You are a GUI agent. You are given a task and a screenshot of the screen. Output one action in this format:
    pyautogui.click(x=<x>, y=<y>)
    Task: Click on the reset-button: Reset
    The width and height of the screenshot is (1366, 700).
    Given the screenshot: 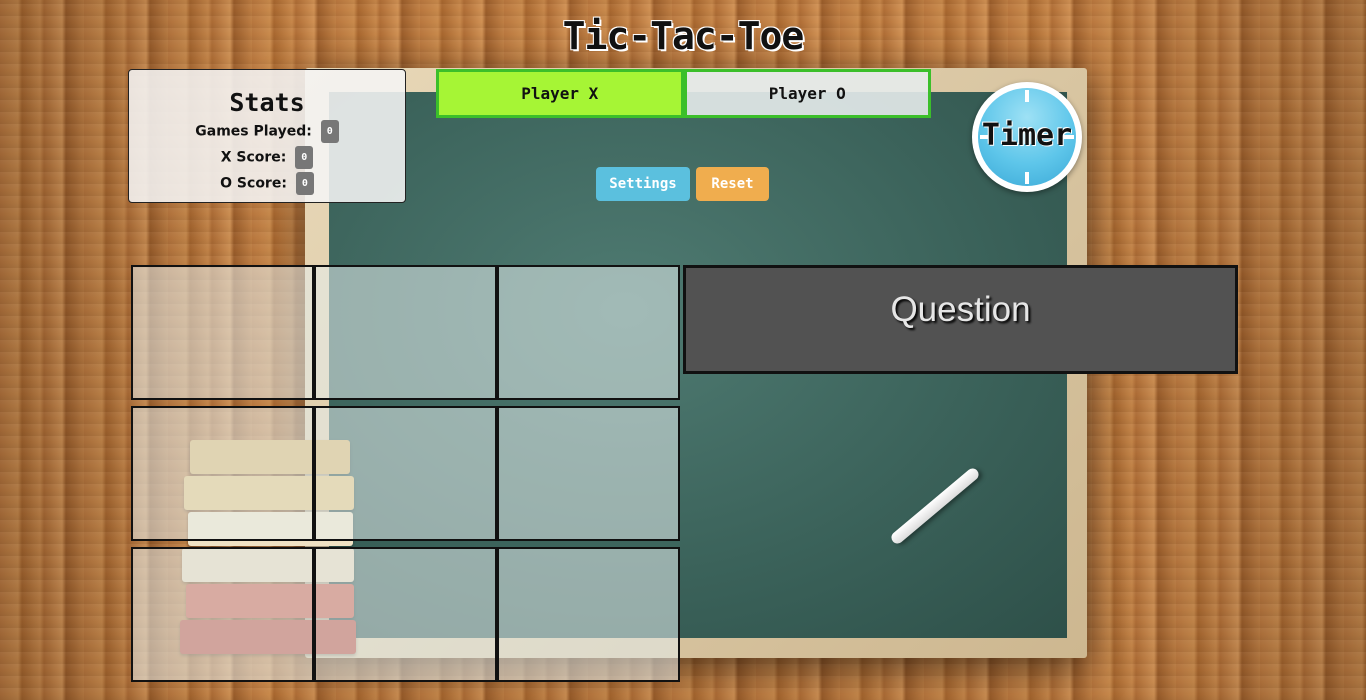 What is the action you would take?
    pyautogui.click(x=732, y=184)
    